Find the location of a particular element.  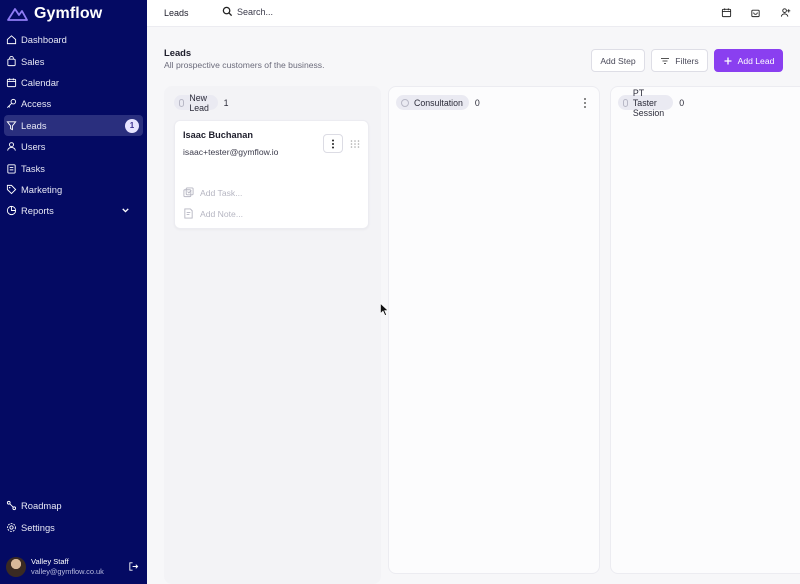

roadmap-icon is located at coordinates (11, 506).